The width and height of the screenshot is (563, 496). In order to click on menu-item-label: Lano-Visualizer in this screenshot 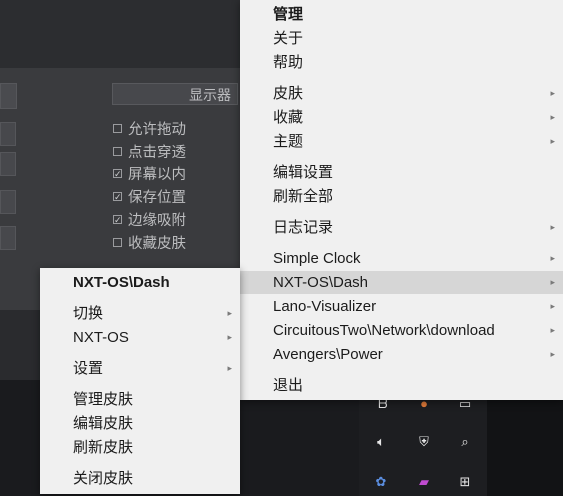, I will do `click(325, 306)`.